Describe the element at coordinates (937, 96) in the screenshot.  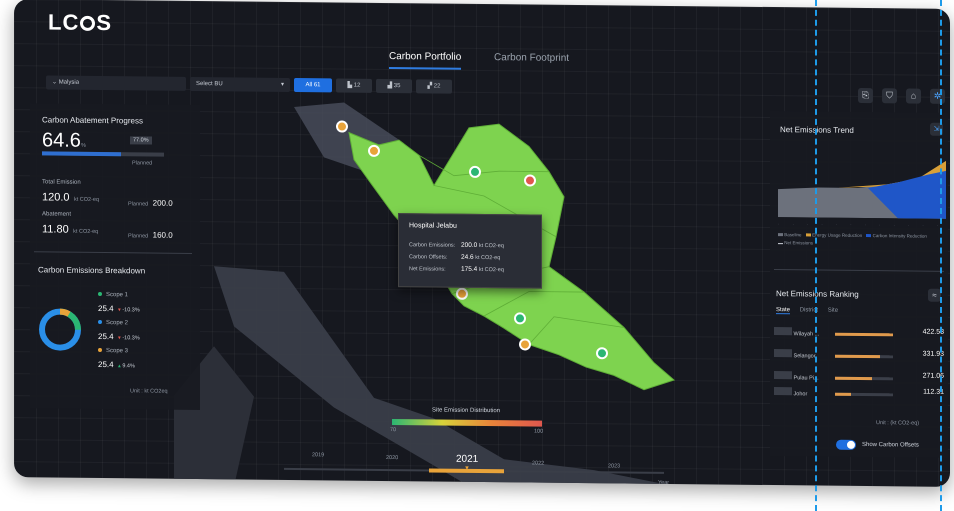
I see `settings-icon: ✲` at that location.